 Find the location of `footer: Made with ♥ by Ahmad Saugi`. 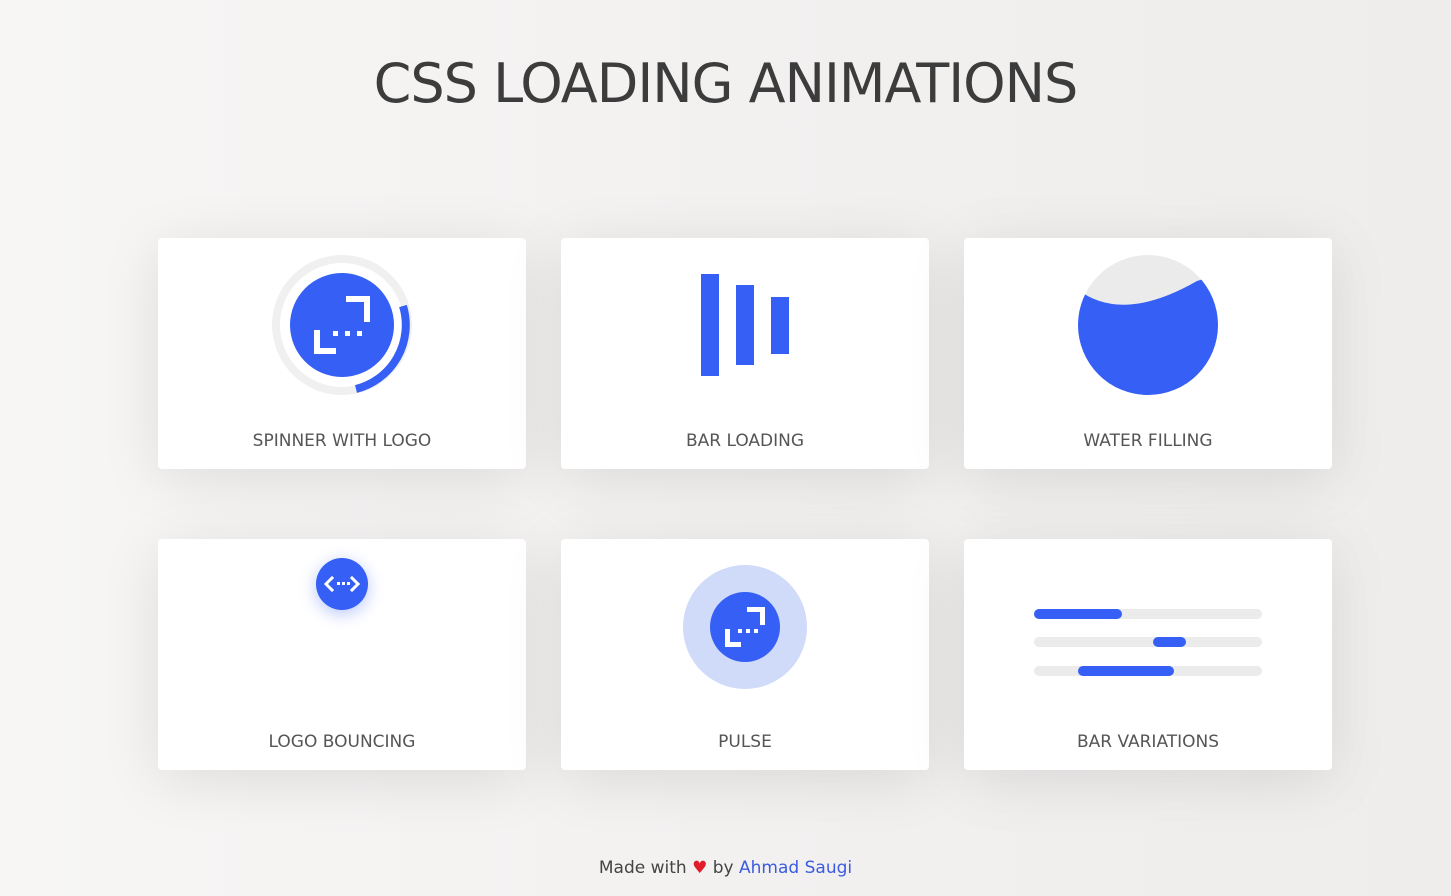

footer: Made with ♥ by Ahmad Saugi is located at coordinates (725, 868).